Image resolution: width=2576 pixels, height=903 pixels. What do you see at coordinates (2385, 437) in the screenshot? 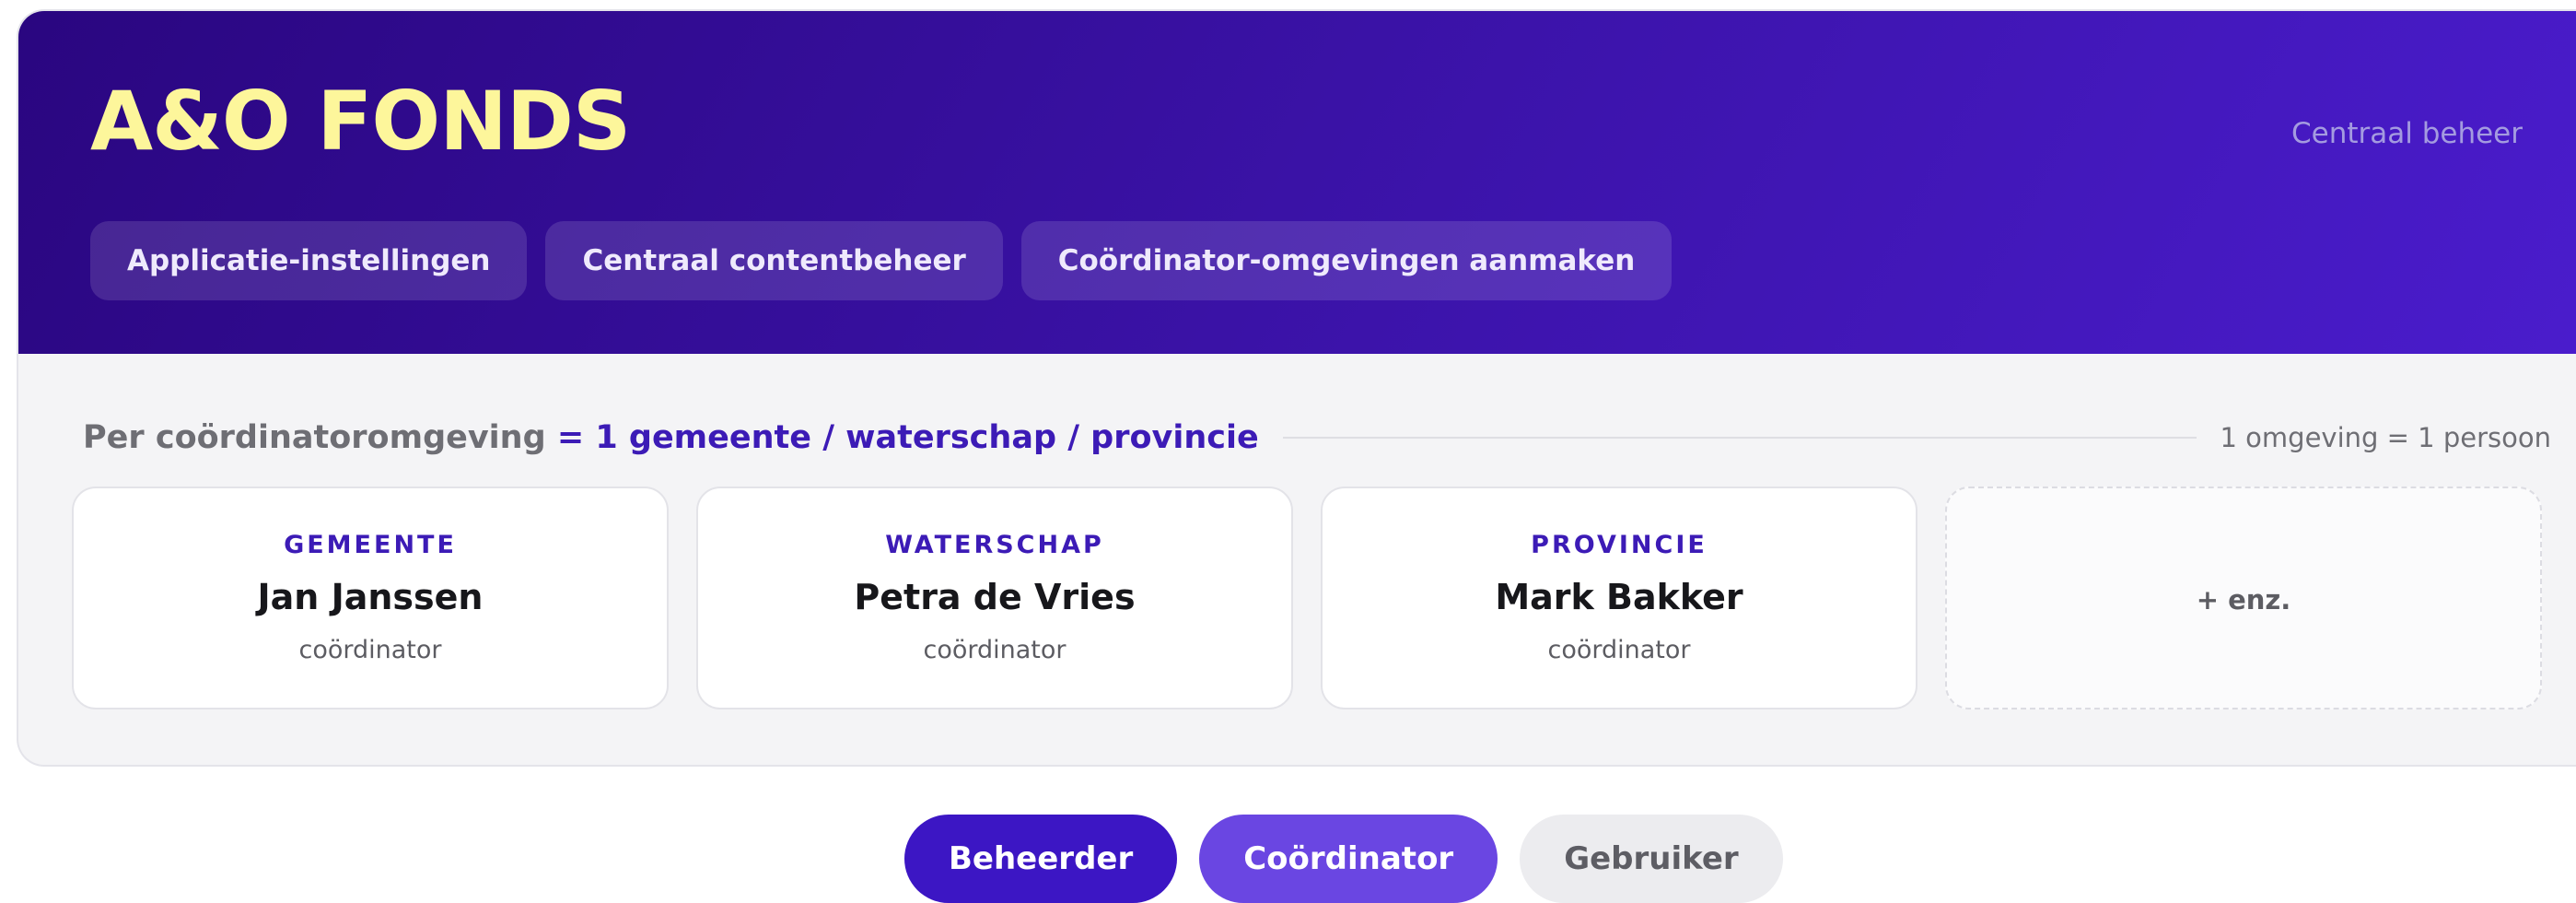
I see `section-note: 1 omgeving = 1 persoon` at bounding box center [2385, 437].